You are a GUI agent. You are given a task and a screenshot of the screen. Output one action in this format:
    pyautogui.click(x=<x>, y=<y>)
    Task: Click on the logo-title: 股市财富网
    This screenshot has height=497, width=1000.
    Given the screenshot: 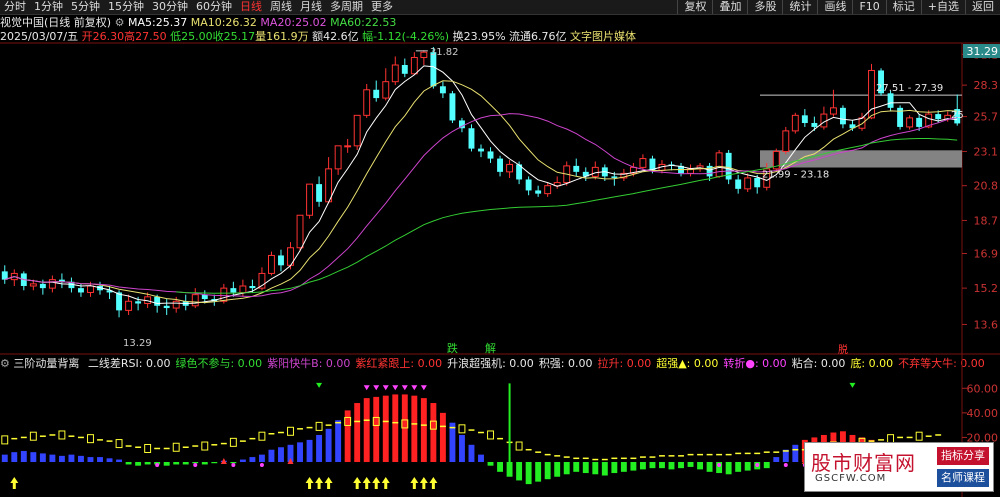 What is the action you would take?
    pyautogui.click(x=863, y=463)
    